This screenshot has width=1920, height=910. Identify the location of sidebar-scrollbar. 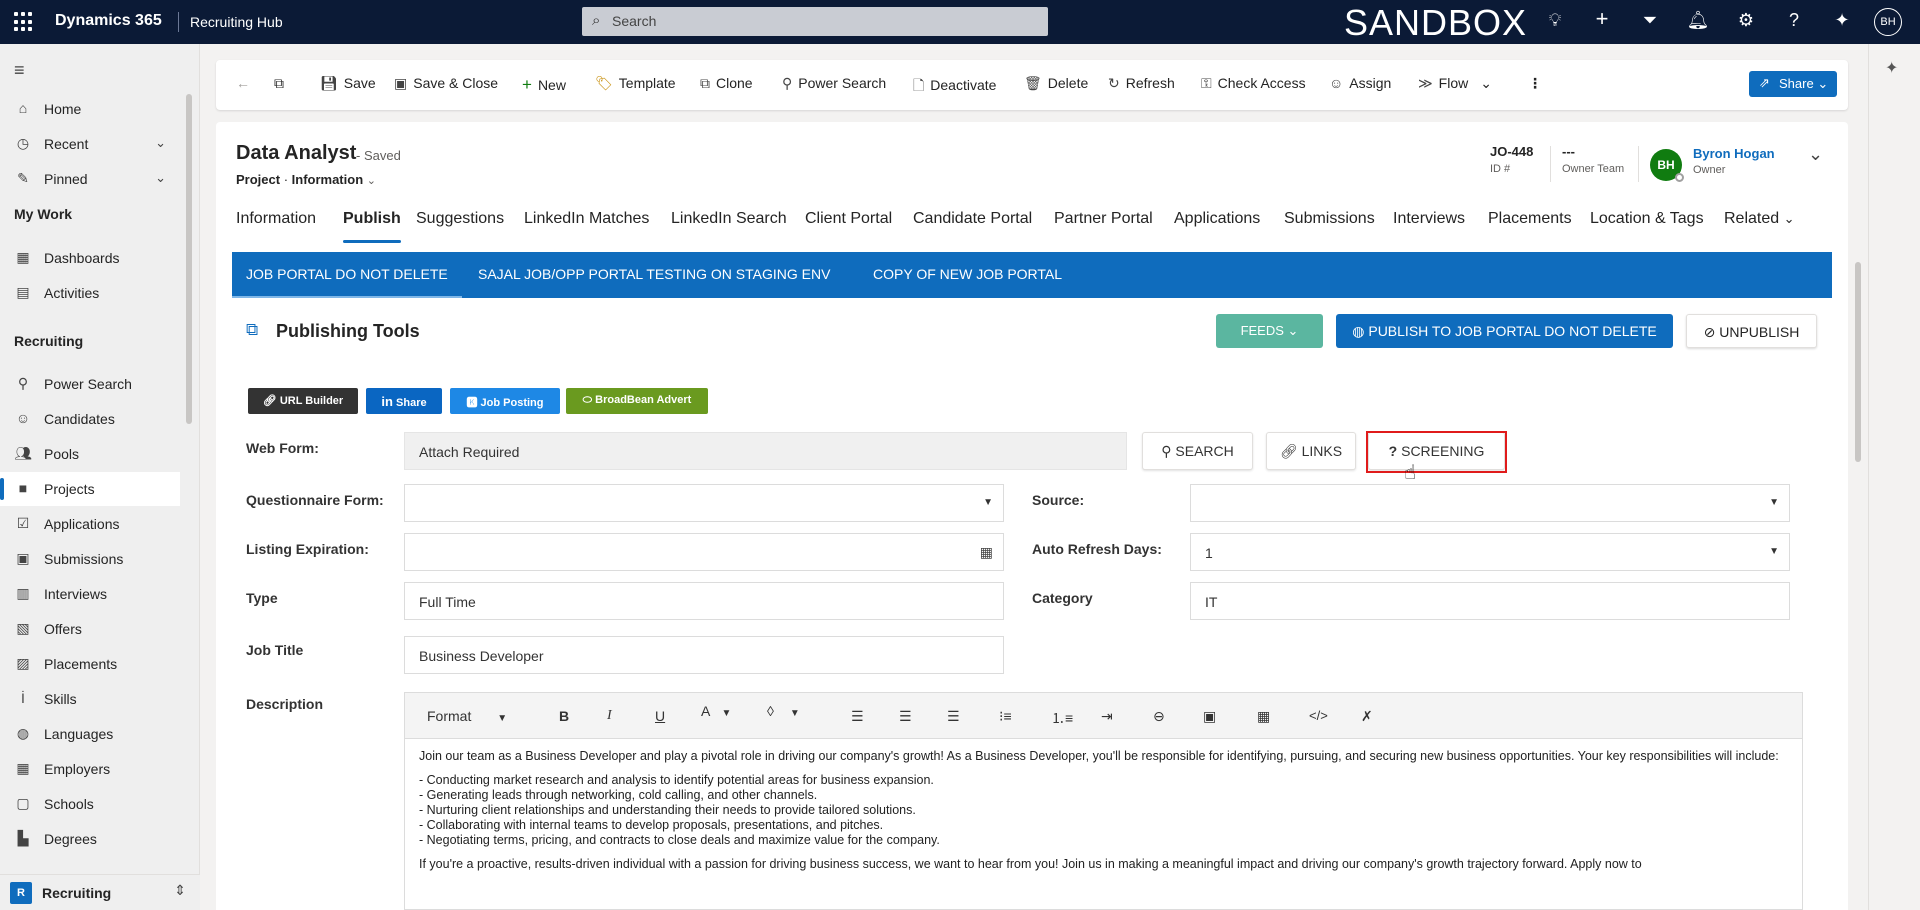
(189, 259).